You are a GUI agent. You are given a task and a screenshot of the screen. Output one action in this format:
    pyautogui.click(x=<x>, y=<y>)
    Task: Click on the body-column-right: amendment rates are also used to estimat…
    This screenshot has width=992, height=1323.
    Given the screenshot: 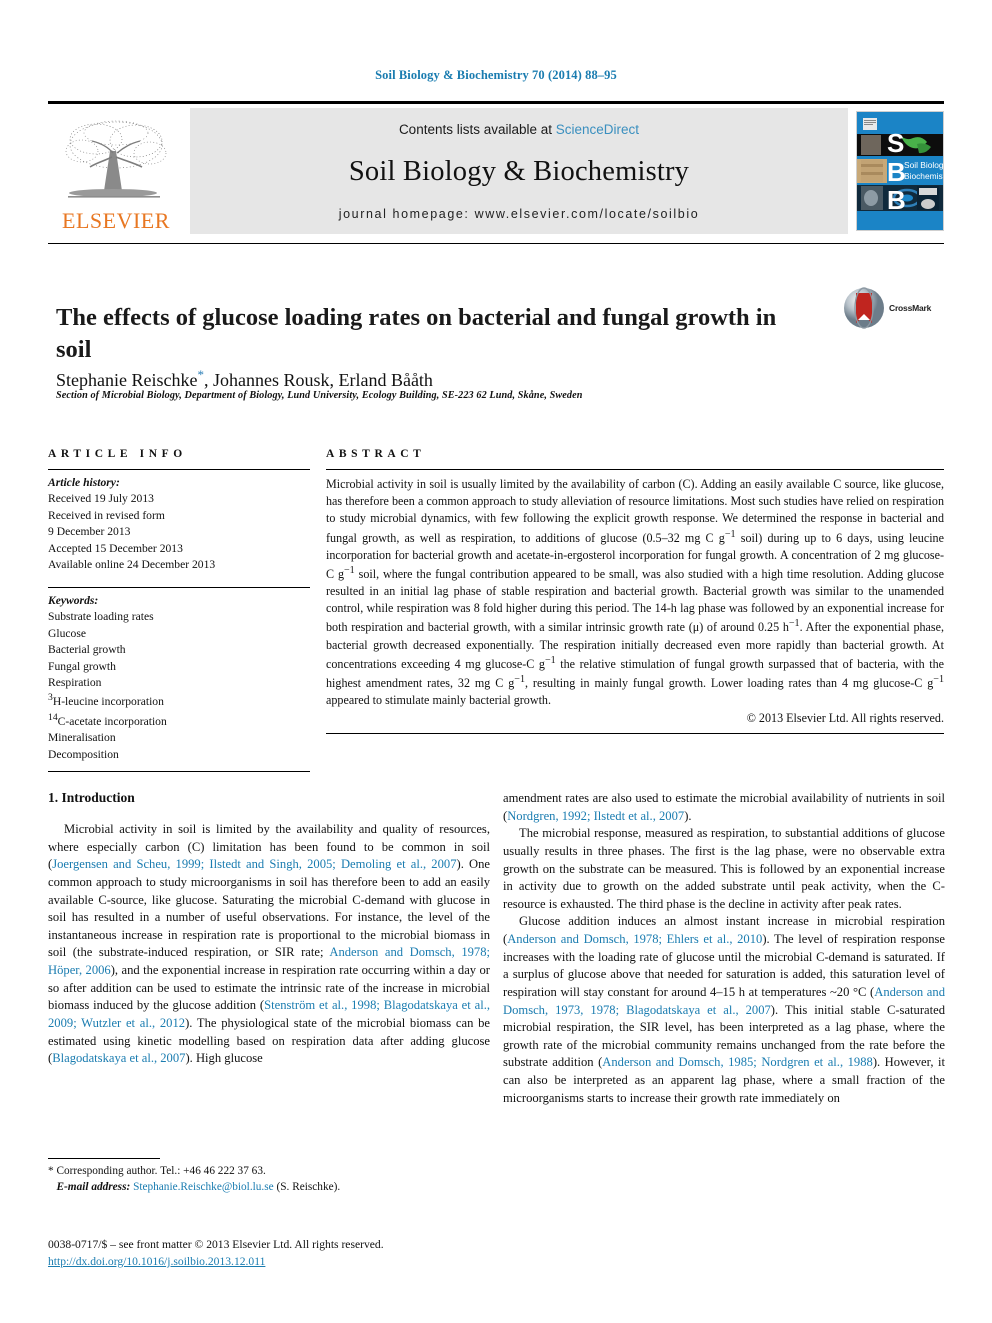 What is the action you would take?
    pyautogui.click(x=724, y=948)
    